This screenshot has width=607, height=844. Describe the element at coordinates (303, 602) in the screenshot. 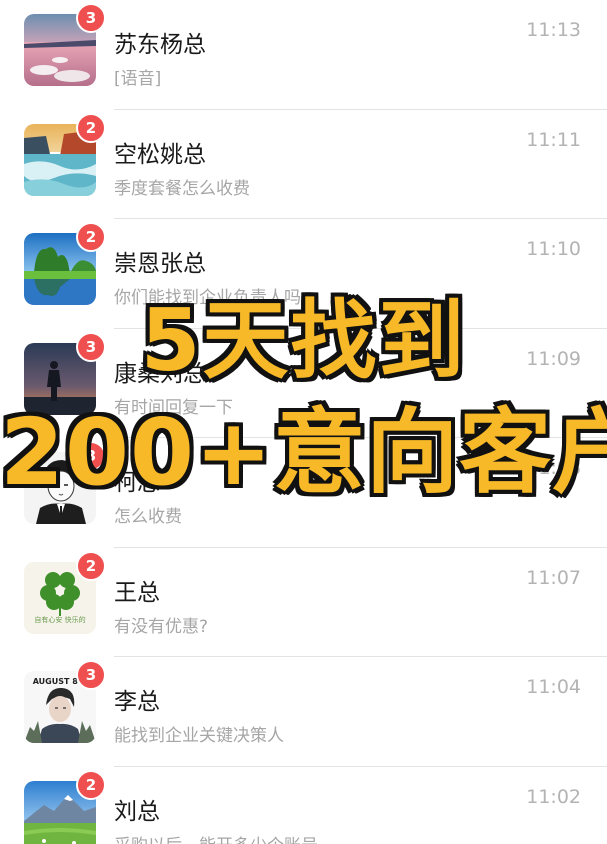

I see `chat-item: 自有心安 快乐的 2 王总 有没有优惠? 11:07` at that location.